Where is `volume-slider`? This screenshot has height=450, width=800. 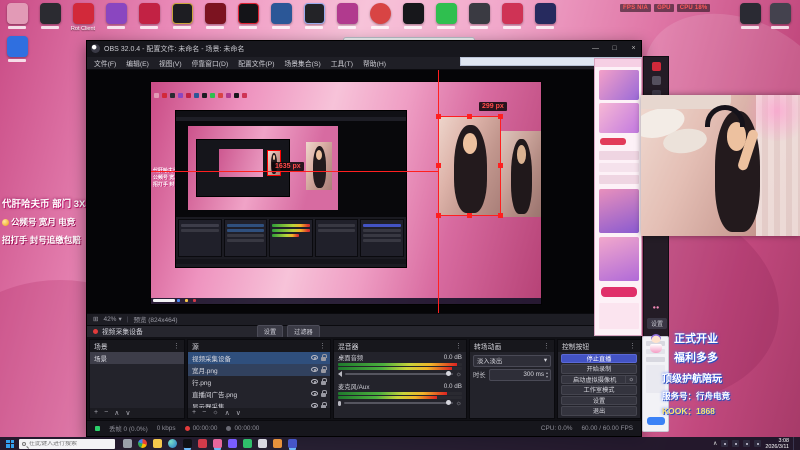
volume-slider is located at coordinates (398, 403).